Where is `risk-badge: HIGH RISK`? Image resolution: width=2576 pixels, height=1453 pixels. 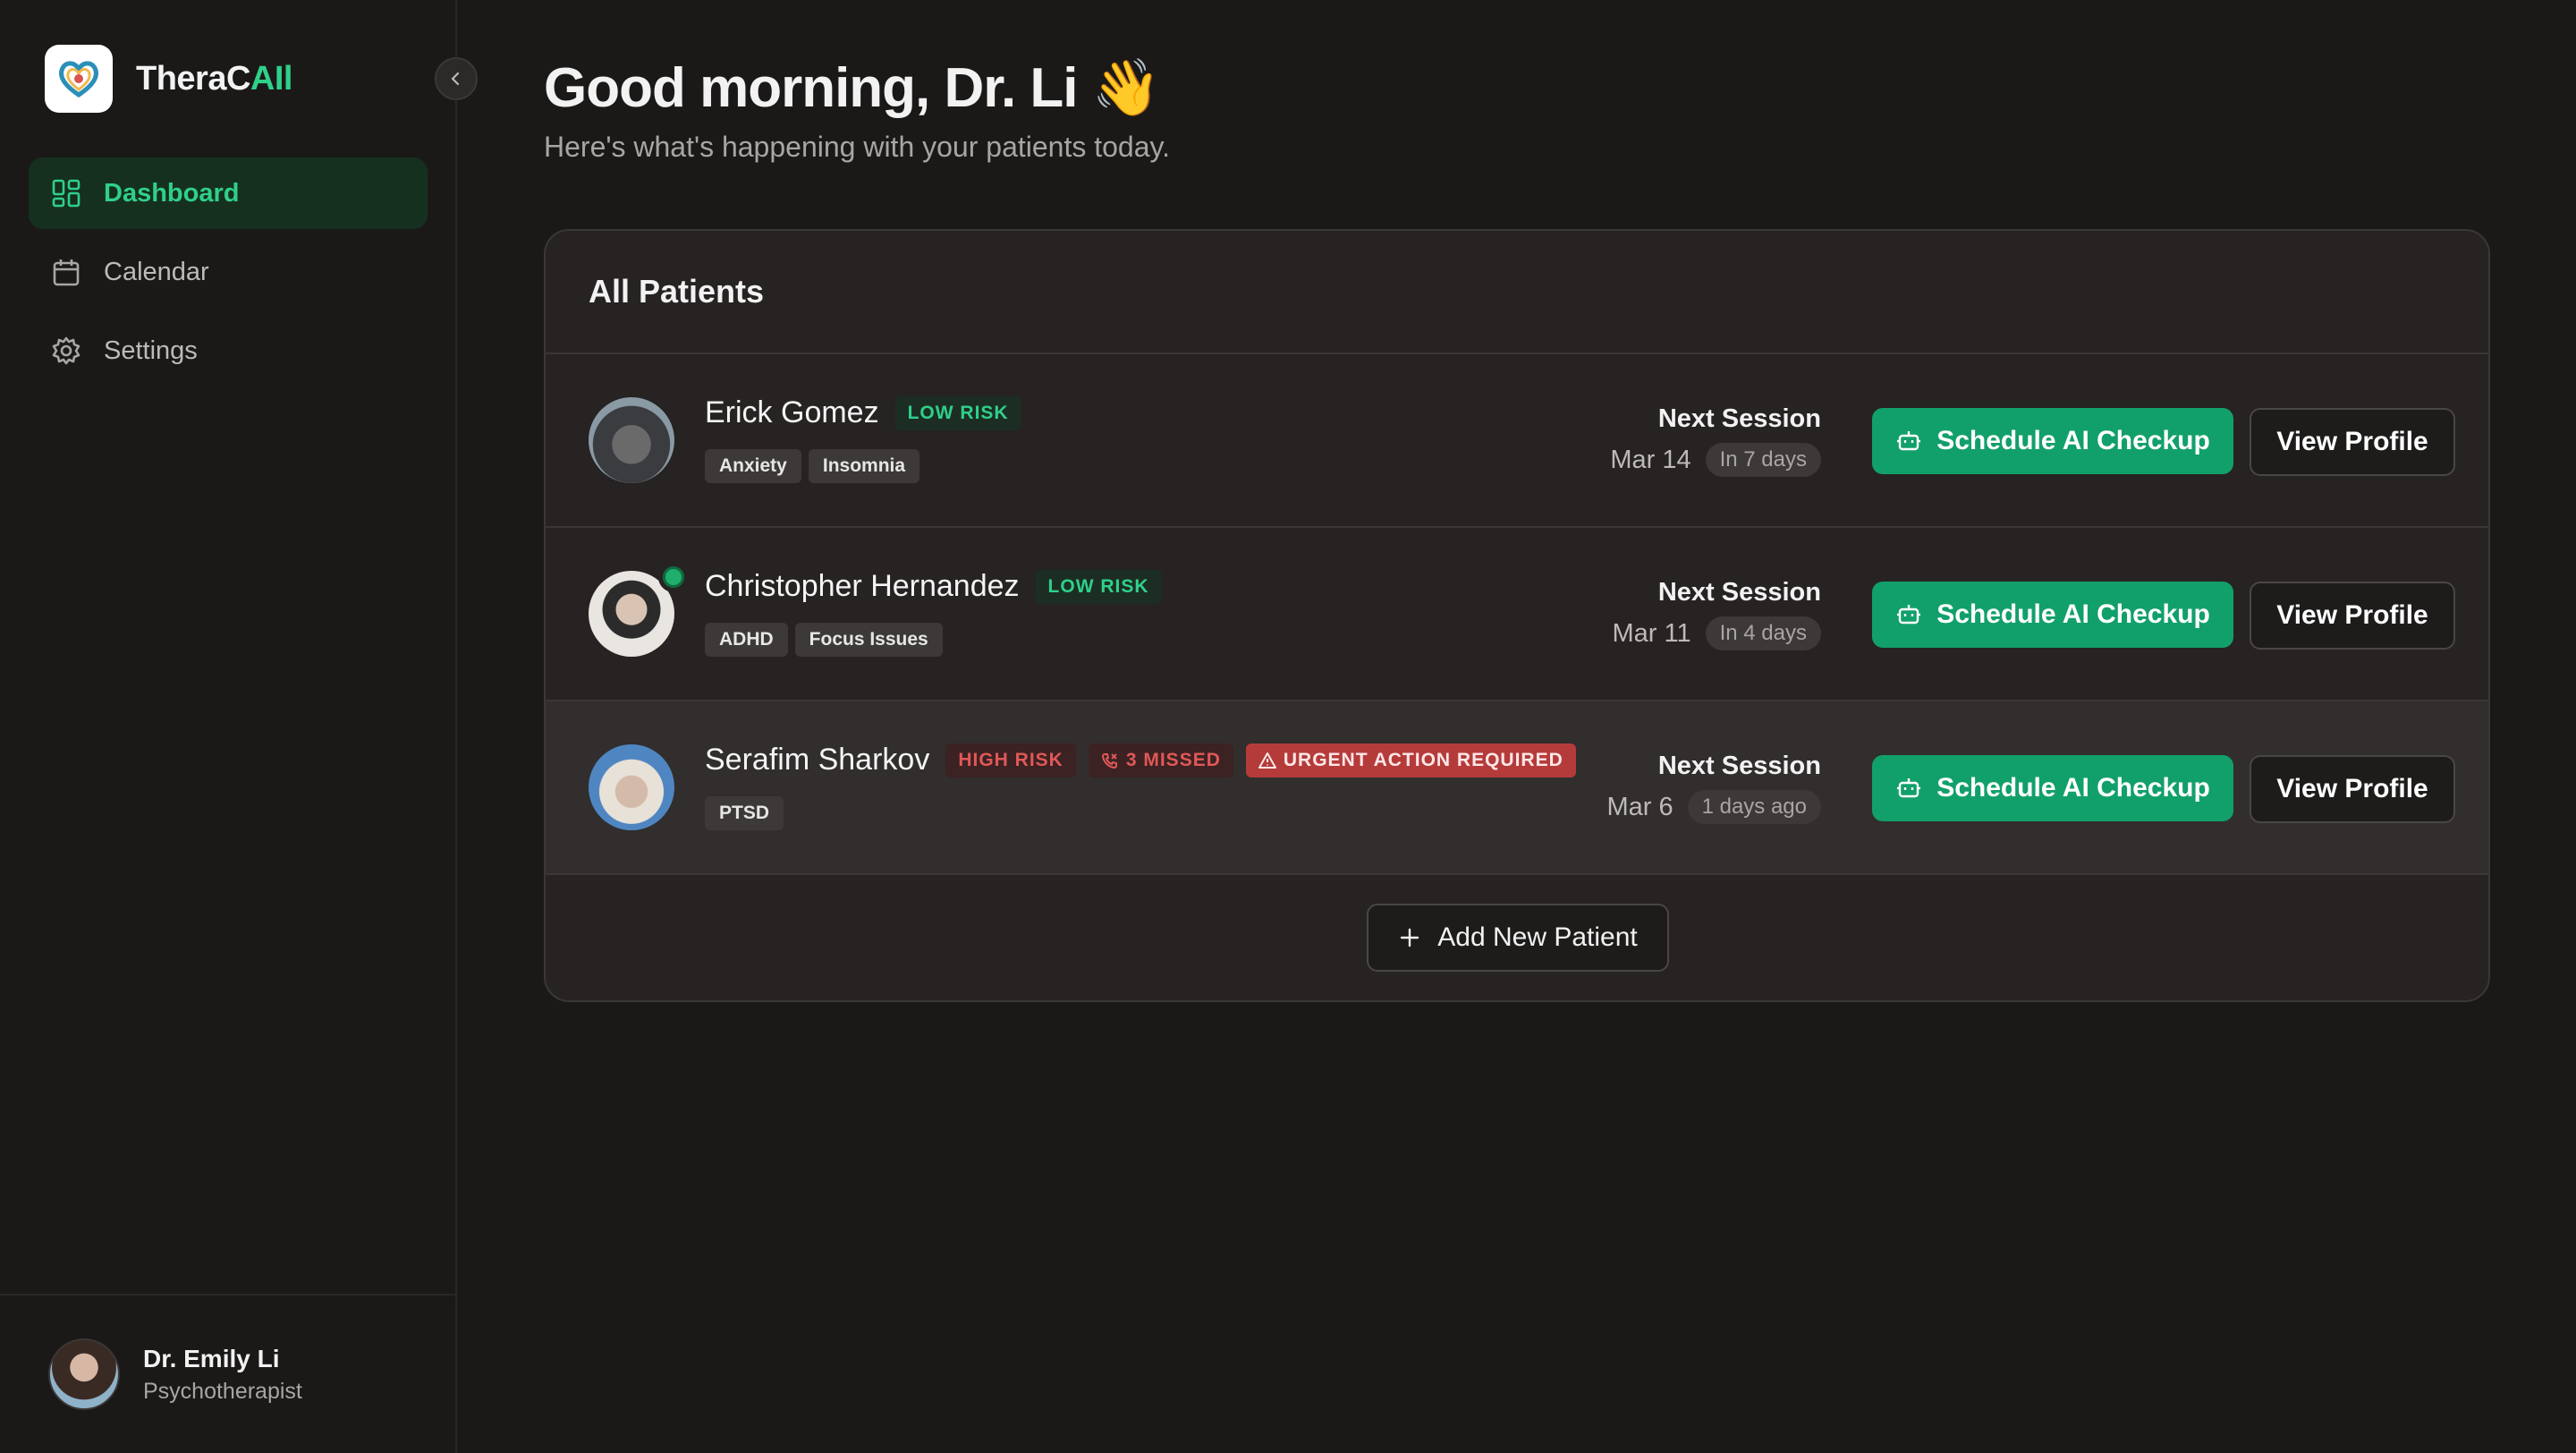 risk-badge: HIGH RISK is located at coordinates (1010, 760).